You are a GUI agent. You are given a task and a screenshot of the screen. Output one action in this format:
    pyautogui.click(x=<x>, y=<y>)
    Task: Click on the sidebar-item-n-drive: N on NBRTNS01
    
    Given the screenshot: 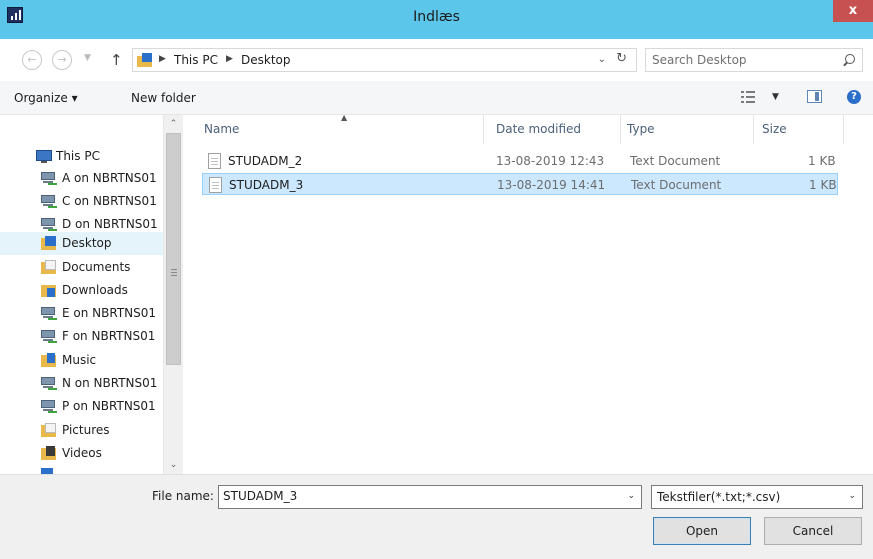 What is the action you would take?
    pyautogui.click(x=81, y=383)
    